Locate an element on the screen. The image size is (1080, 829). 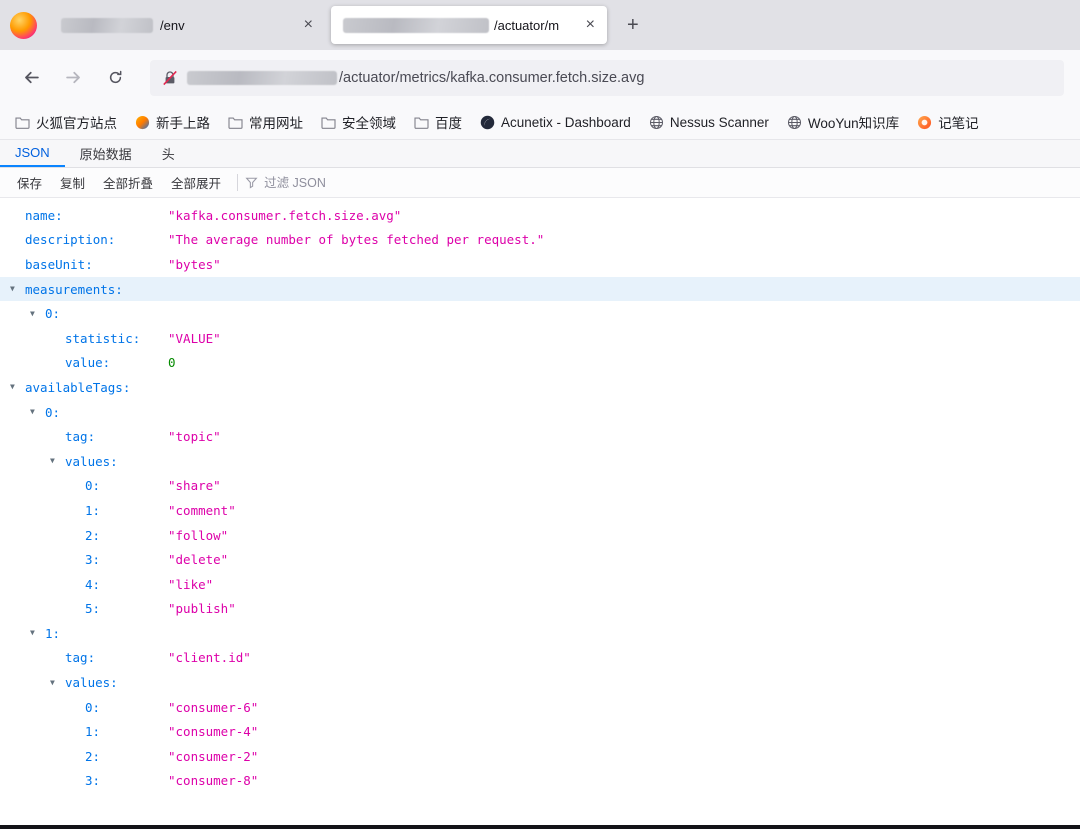
bookmark-item: 常用网址 is located at coordinates (265, 122).